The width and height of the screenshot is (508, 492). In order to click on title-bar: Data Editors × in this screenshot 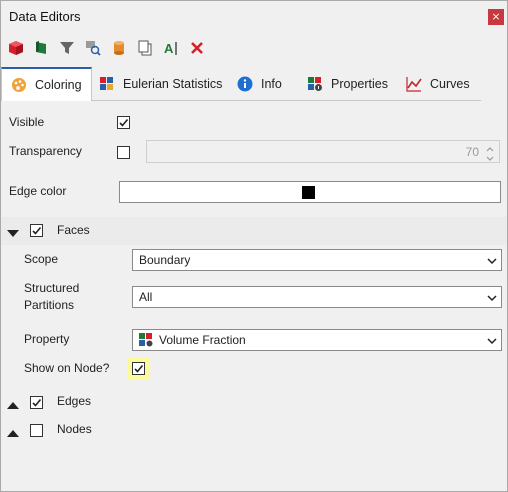, I will do `click(254, 17)`.